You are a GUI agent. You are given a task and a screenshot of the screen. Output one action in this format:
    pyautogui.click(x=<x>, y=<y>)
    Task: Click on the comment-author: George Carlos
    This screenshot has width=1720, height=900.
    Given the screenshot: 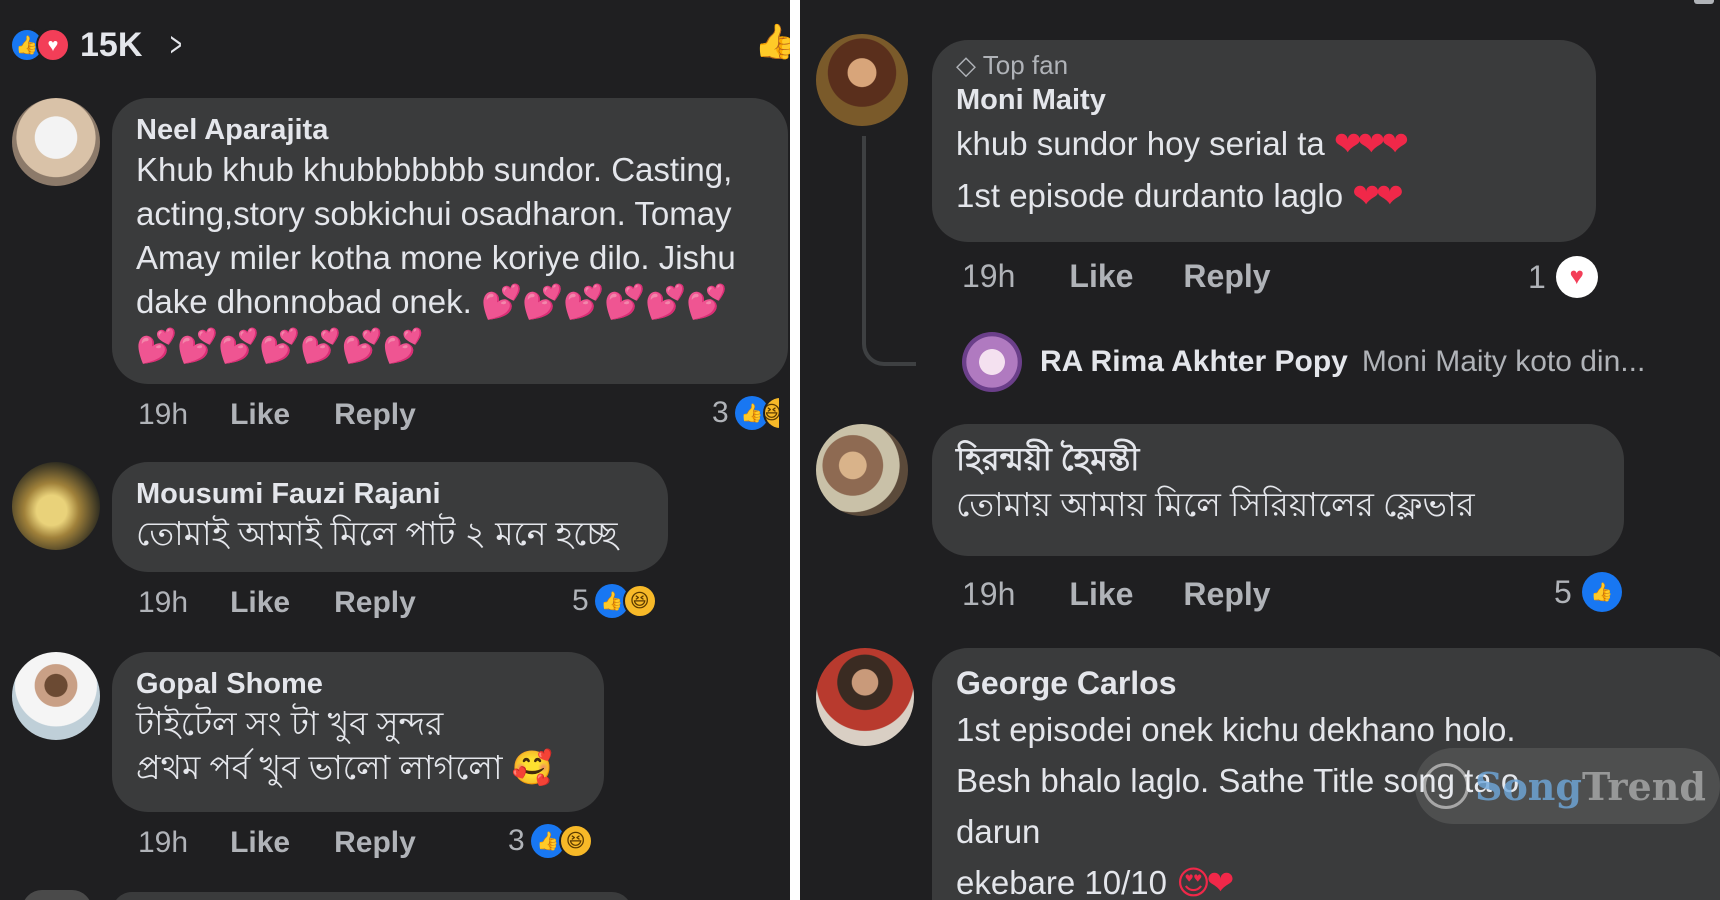 What is the action you would take?
    pyautogui.click(x=1332, y=683)
    